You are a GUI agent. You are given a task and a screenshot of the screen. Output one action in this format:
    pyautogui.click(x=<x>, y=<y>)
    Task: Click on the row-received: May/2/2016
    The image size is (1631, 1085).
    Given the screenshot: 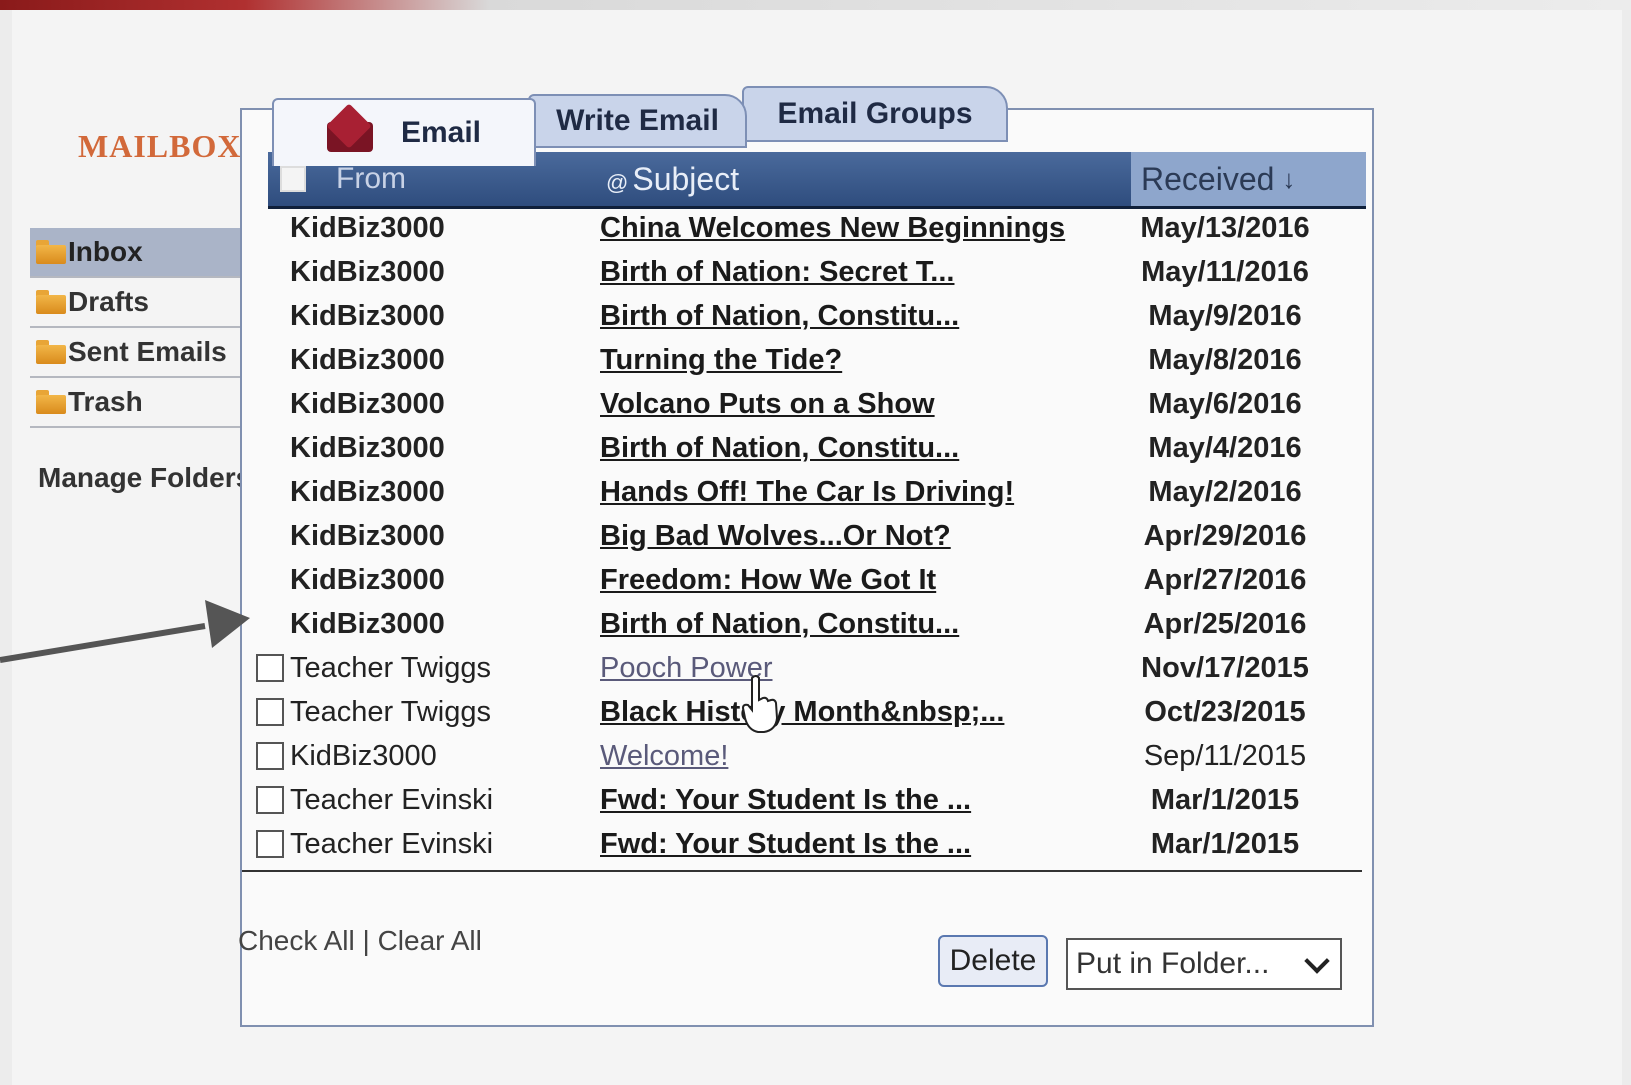 What is the action you would take?
    pyautogui.click(x=1225, y=491)
    